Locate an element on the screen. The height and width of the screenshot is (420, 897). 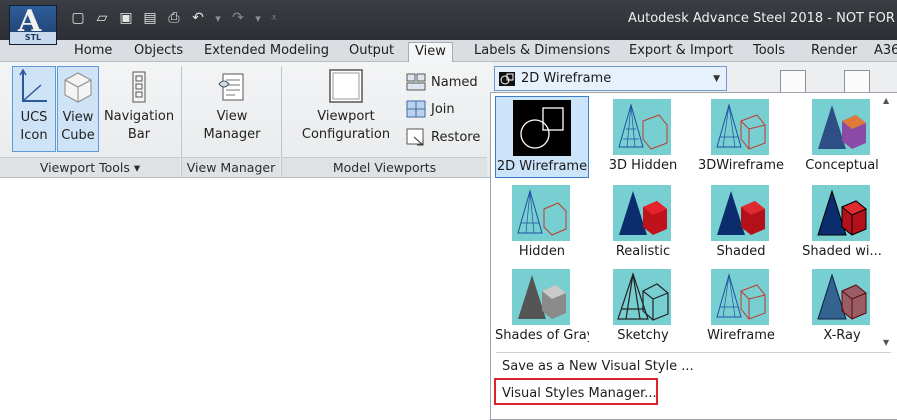
hidden-thumbnail is located at coordinates (541, 213).